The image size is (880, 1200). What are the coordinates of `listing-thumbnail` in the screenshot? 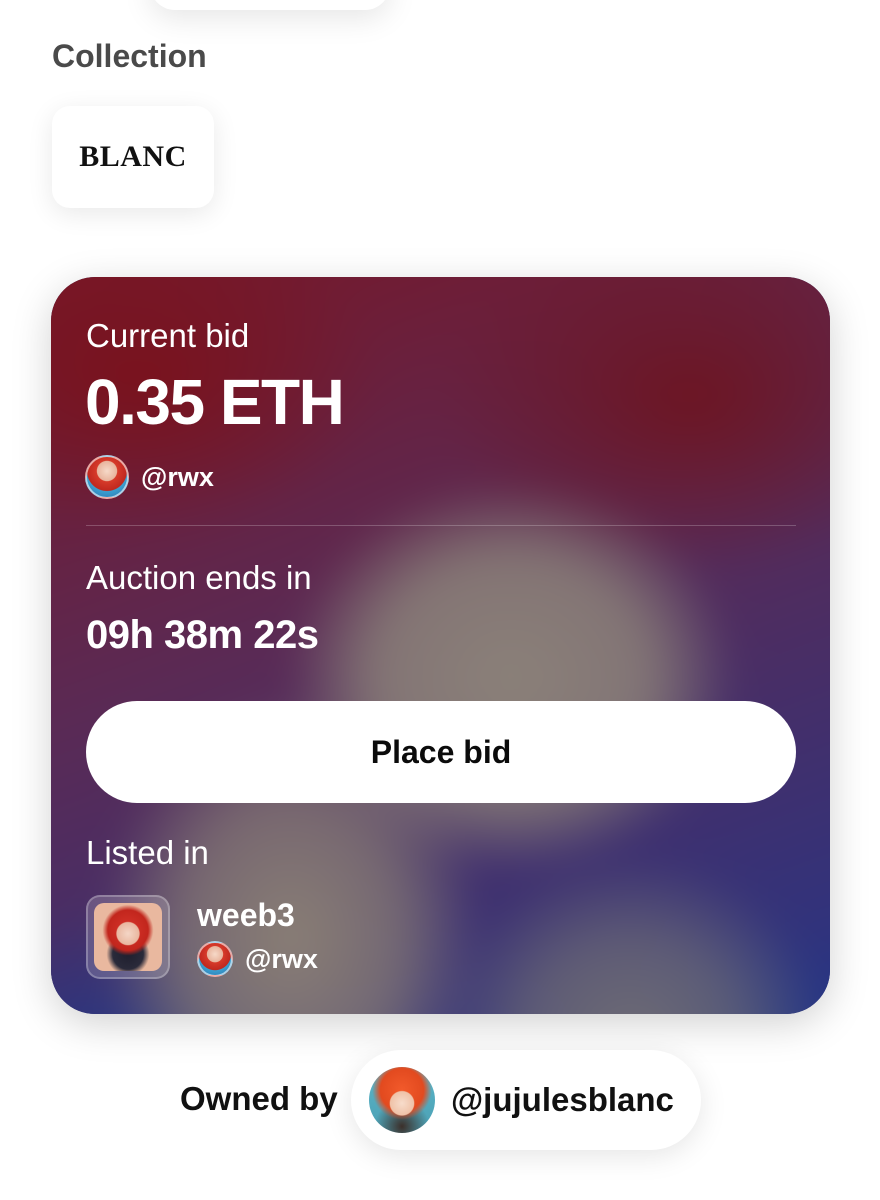 It's located at (128, 937).